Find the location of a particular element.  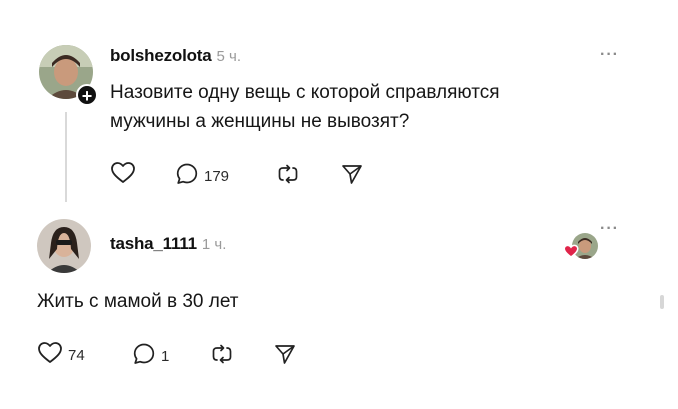

reply-more-options-button: ··· is located at coordinates (609, 229).